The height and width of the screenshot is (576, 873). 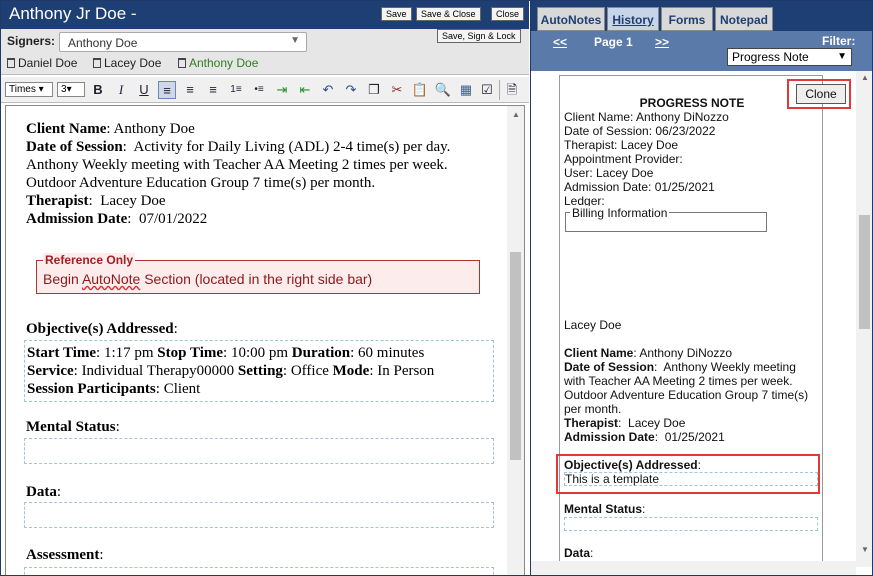 I want to click on checkbox-icon: ☑, so click(x=487, y=90).